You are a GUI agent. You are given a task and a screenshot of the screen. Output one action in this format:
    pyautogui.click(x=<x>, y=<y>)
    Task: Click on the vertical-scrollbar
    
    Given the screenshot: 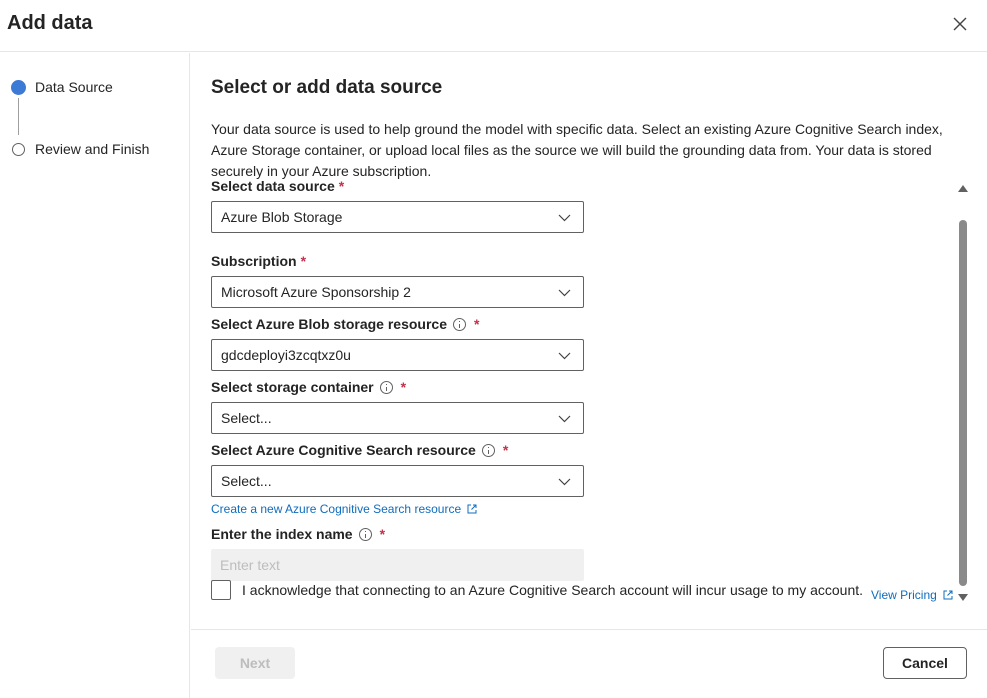 What is the action you would take?
    pyautogui.click(x=963, y=395)
    